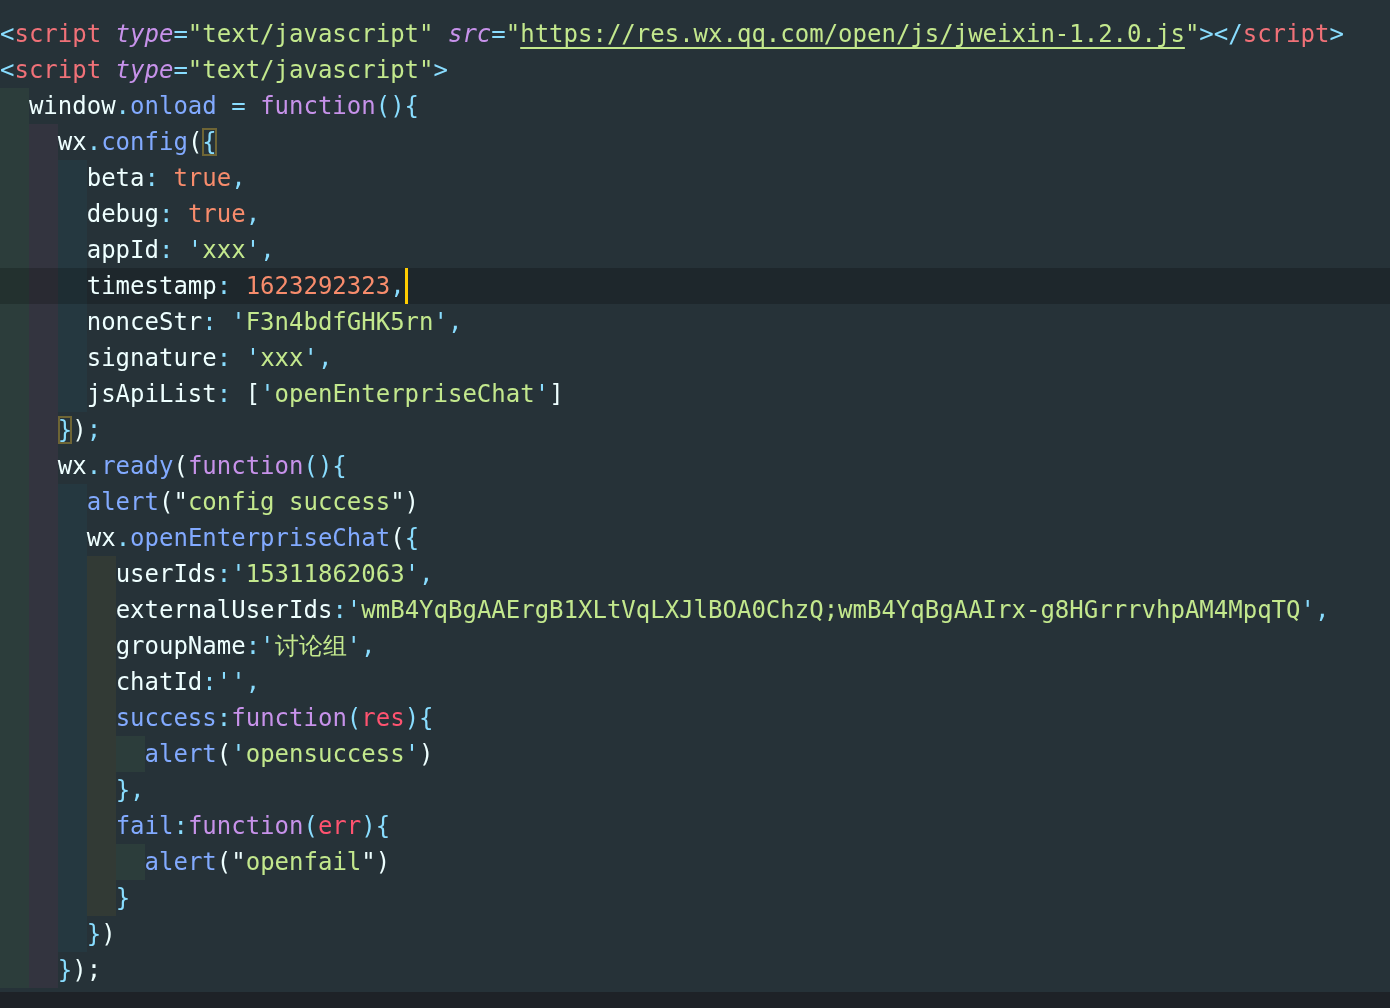 The width and height of the screenshot is (1390, 1008). Describe the element at coordinates (217, 718) in the screenshot. I see `code-line: success:function(res){` at that location.